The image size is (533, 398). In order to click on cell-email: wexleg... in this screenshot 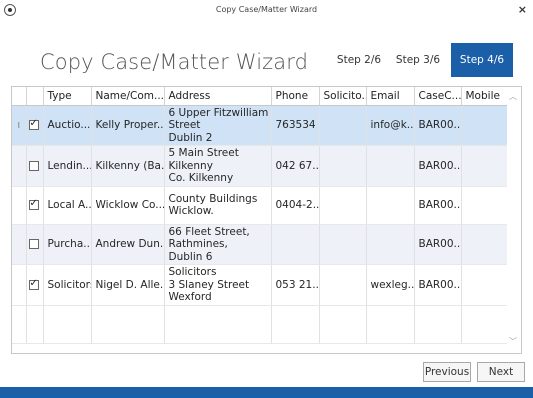, I will do `click(390, 285)`.